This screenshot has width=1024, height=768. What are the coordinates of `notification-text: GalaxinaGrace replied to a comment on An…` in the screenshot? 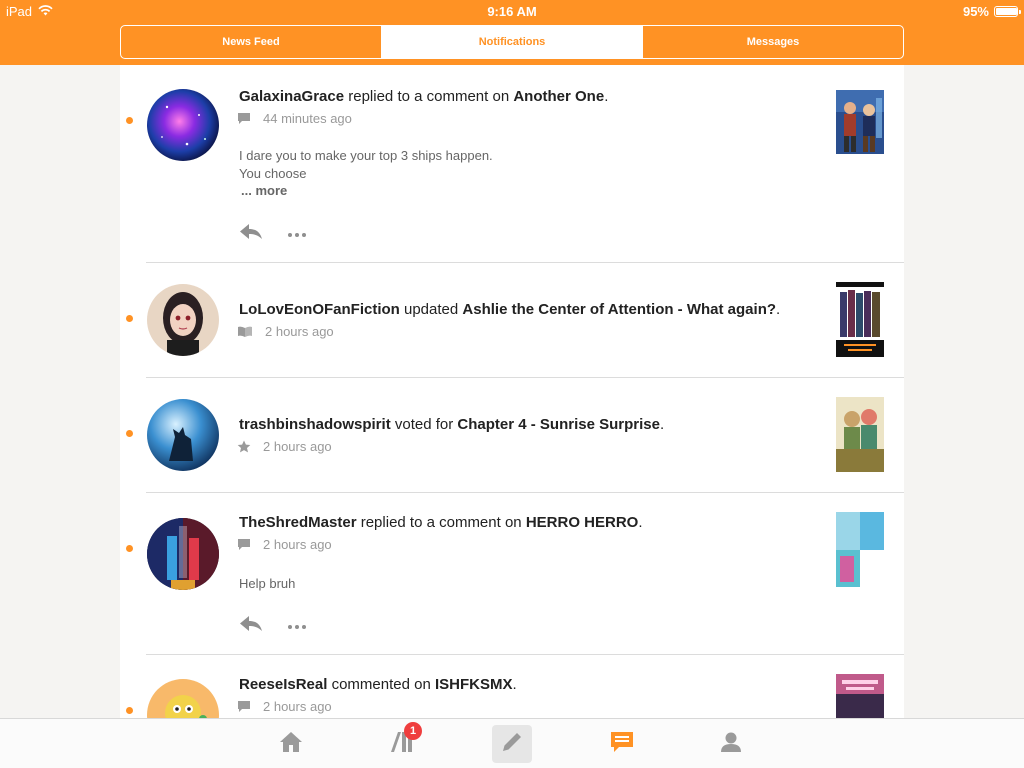 It's located at (529, 96).